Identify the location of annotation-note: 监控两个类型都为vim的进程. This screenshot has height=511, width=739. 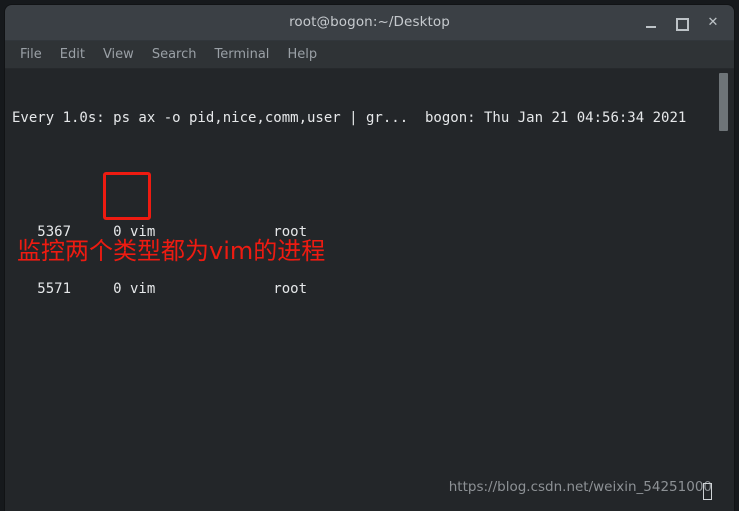
(171, 251).